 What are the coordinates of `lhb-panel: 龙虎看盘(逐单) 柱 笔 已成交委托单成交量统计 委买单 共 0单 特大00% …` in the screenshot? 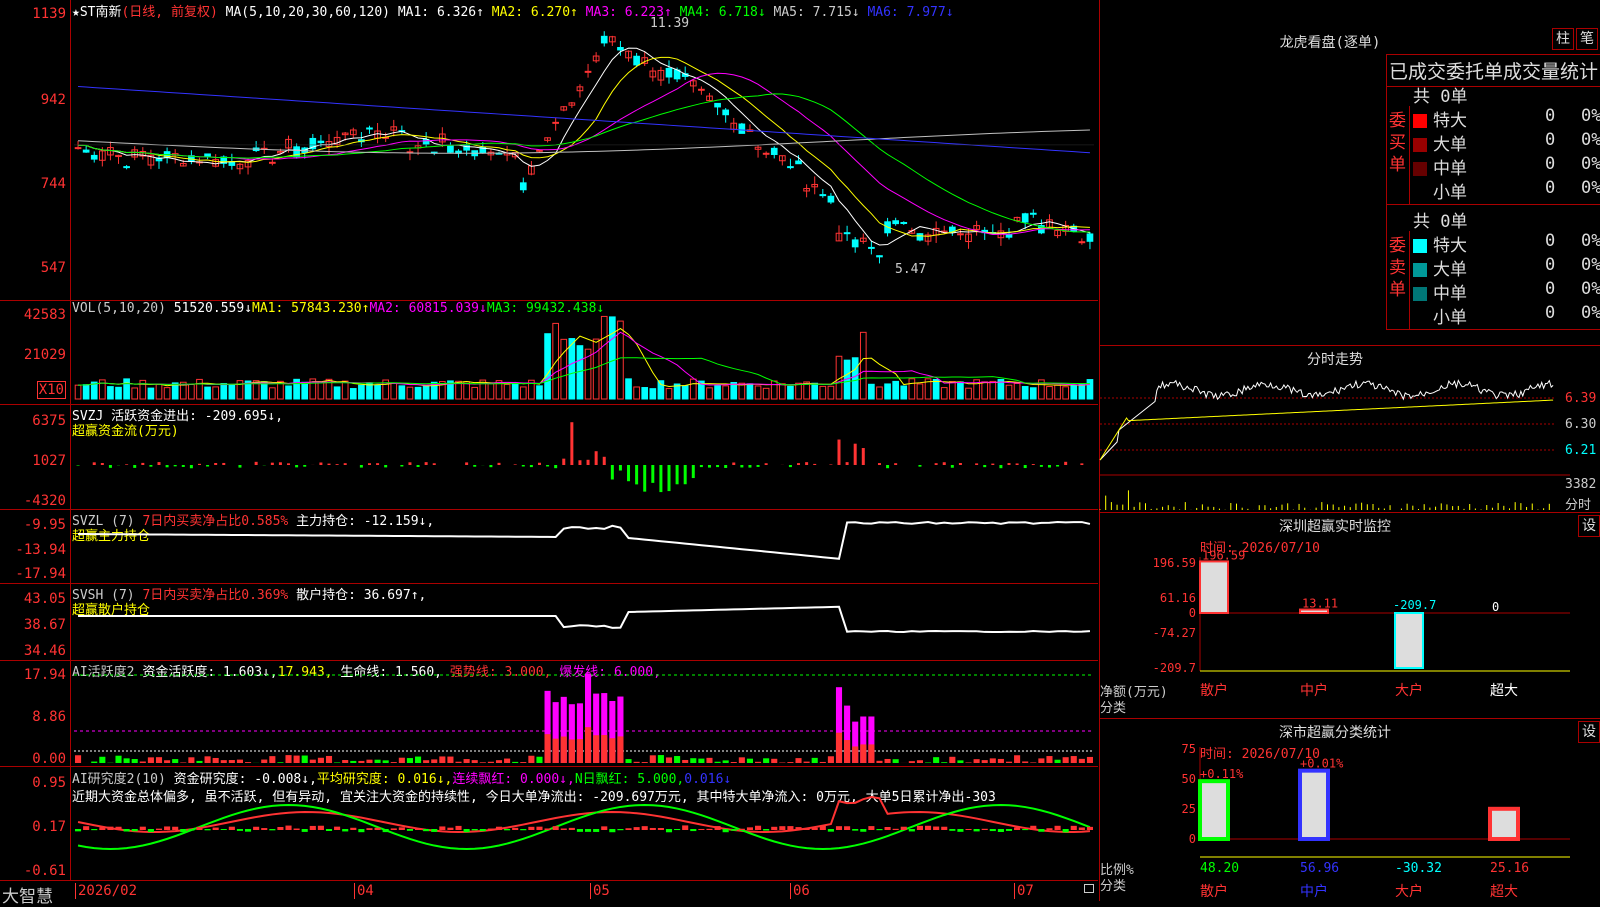 It's located at (1349, 172).